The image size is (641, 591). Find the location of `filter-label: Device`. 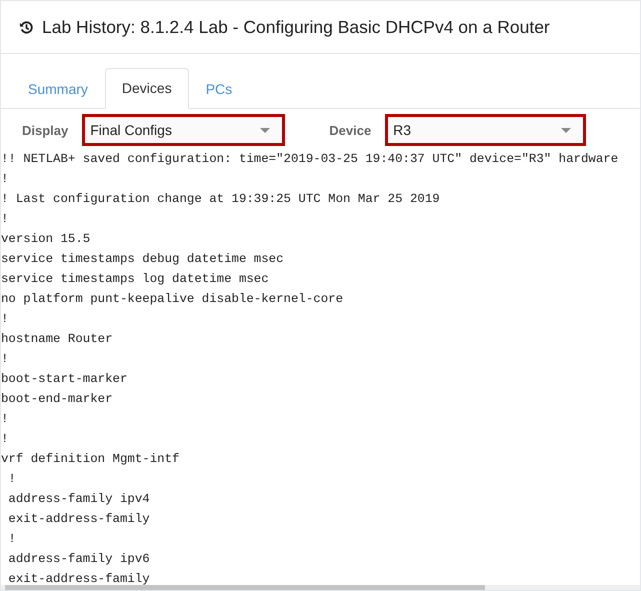

filter-label: Device is located at coordinates (350, 130).